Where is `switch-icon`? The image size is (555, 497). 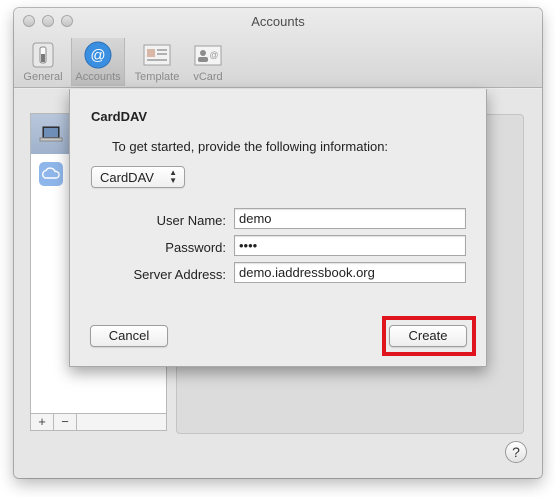
switch-icon is located at coordinates (43, 55).